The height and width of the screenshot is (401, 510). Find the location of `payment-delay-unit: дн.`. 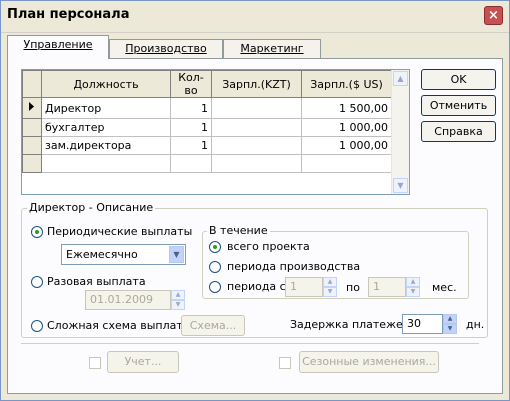

payment-delay-unit: дн. is located at coordinates (475, 324).